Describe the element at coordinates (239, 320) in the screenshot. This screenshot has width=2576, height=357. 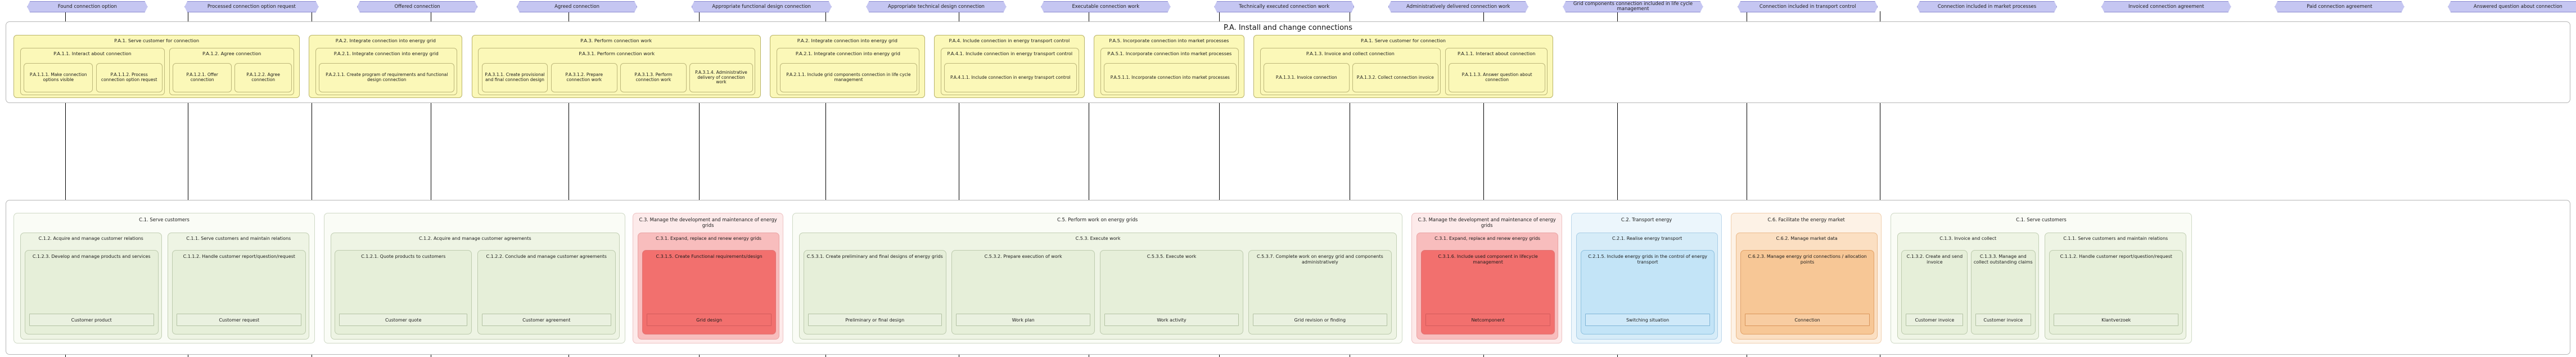
I see `capability-object: Customer request` at that location.